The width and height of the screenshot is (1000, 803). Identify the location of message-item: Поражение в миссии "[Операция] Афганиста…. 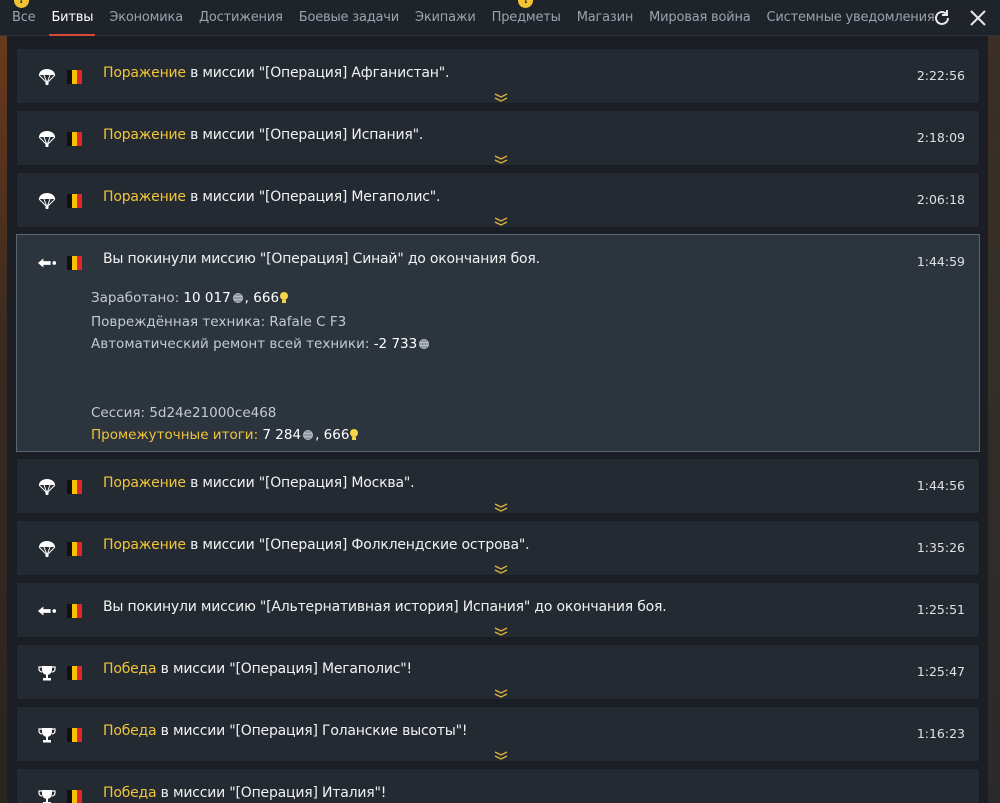
(498, 76).